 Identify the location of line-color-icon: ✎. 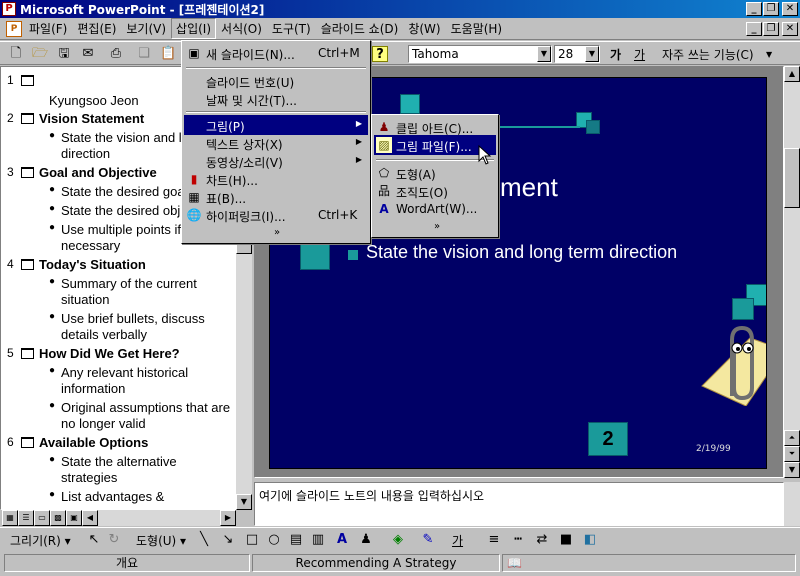
(428, 540).